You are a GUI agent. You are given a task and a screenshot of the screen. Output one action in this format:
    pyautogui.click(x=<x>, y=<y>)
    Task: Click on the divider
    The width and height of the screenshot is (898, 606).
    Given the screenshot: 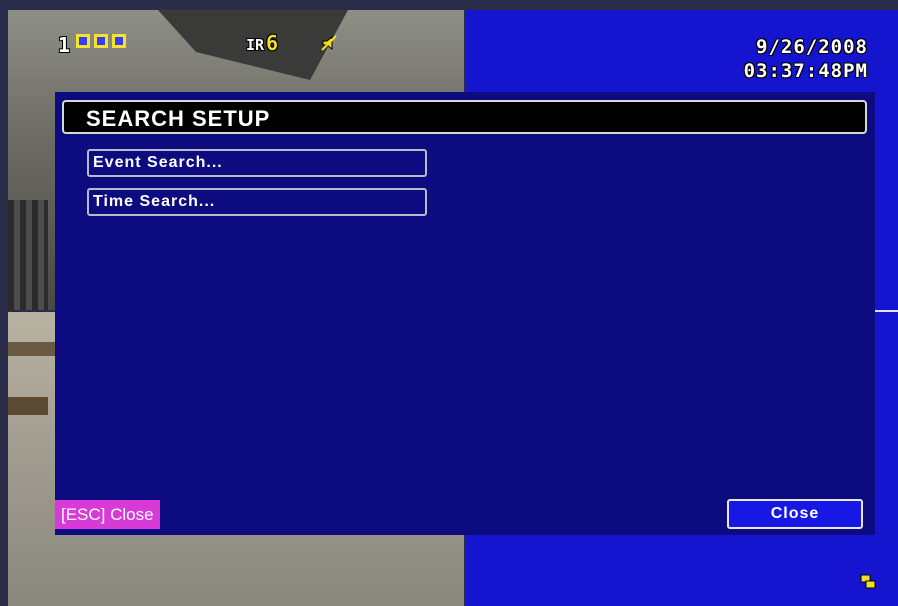 What is the action you would take?
    pyautogui.click(x=886, y=311)
    